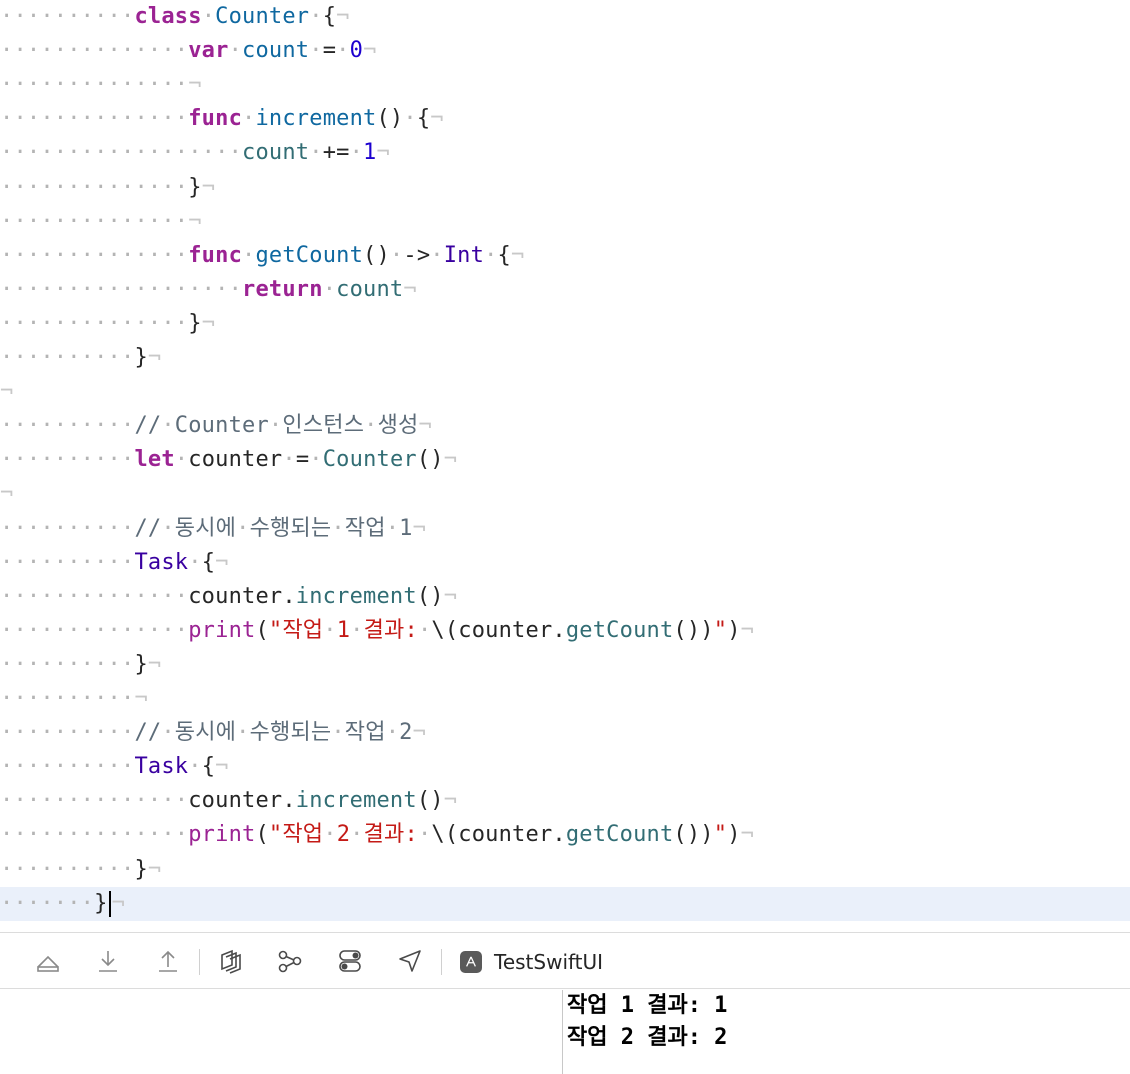 The height and width of the screenshot is (1074, 1130). I want to click on environment-overrides-button, so click(350, 961).